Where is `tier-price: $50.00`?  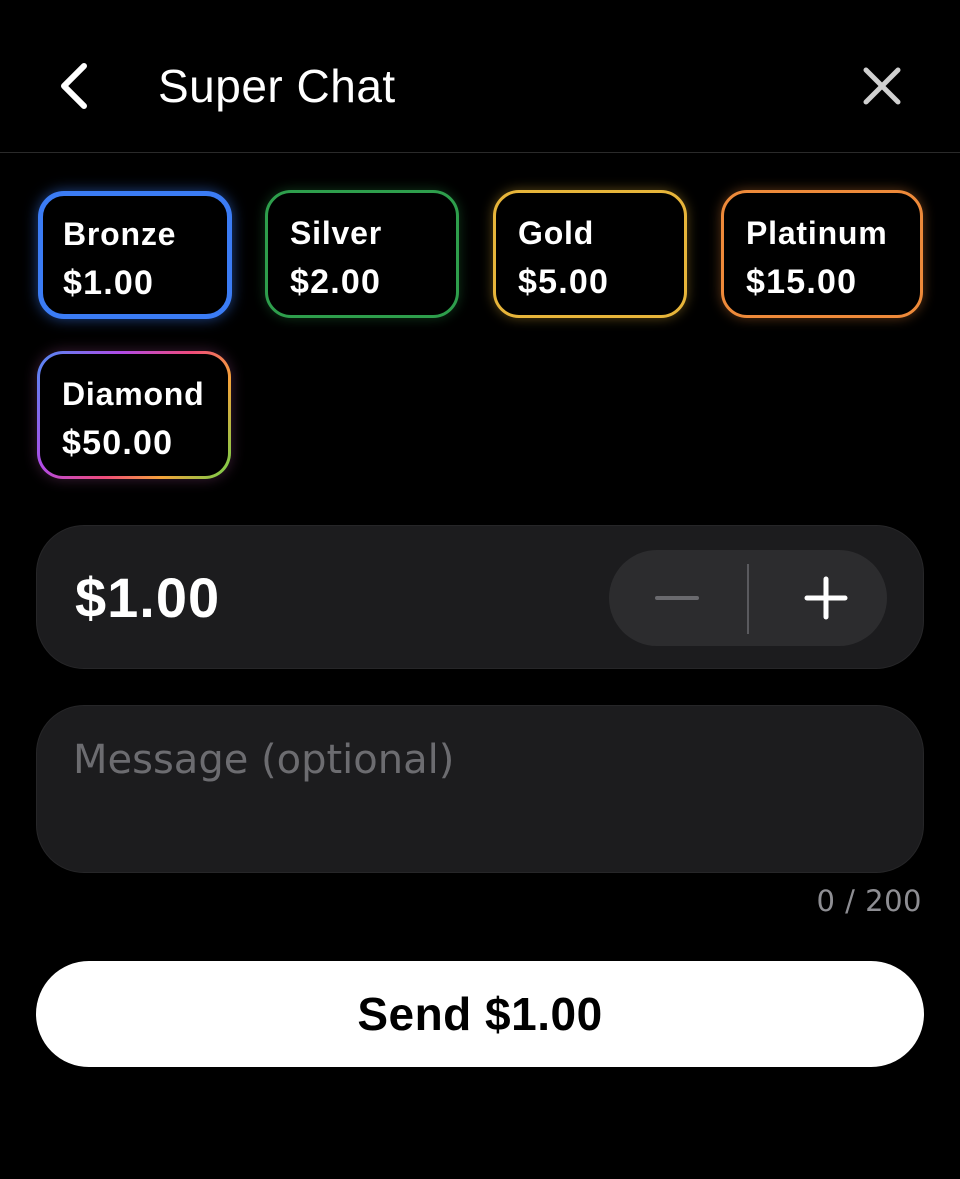 tier-price: $50.00 is located at coordinates (118, 443).